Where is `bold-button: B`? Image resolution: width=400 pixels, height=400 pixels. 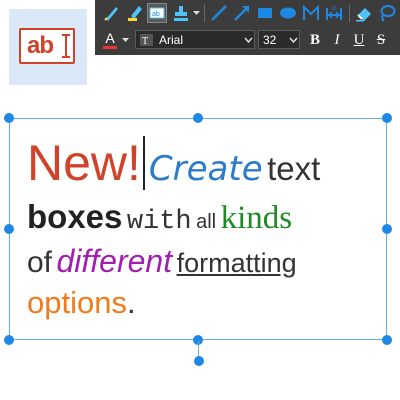 bold-button: B is located at coordinates (315, 40).